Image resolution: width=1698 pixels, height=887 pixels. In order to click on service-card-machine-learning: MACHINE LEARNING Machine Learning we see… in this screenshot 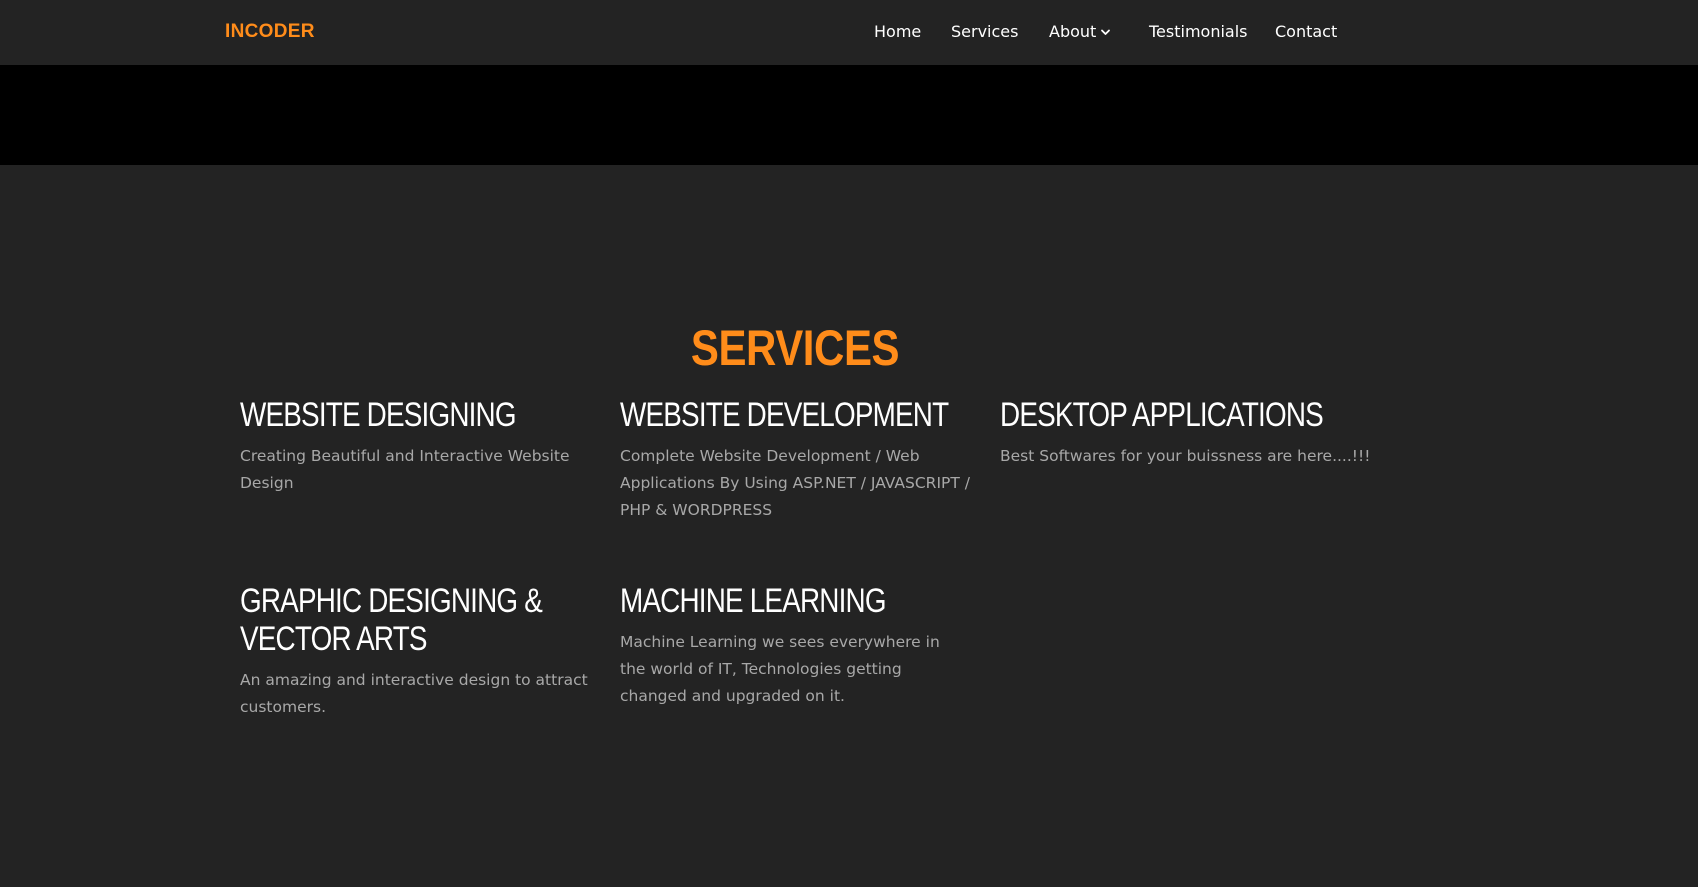, I will do `click(795, 646)`.